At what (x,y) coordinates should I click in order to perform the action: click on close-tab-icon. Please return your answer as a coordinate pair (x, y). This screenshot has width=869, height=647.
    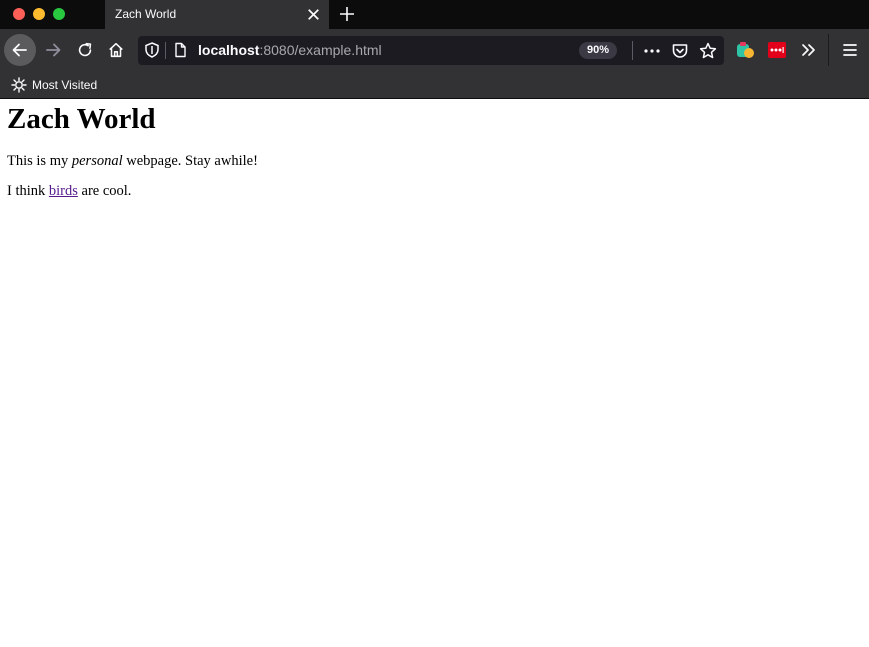
    Looking at the image, I should click on (313, 14).